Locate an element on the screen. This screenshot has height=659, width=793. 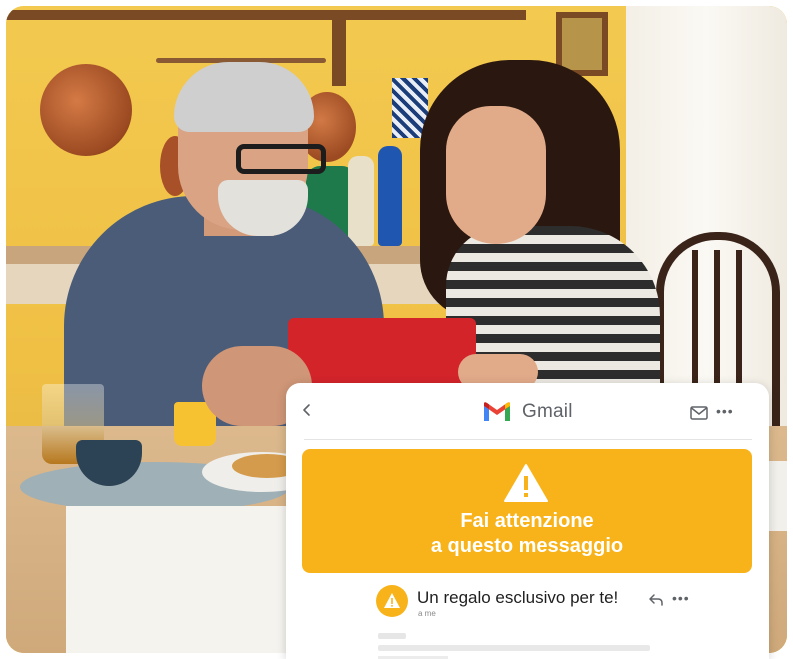
warning-text: Fai attenzione a questo messaggio is located at coordinates (527, 534).